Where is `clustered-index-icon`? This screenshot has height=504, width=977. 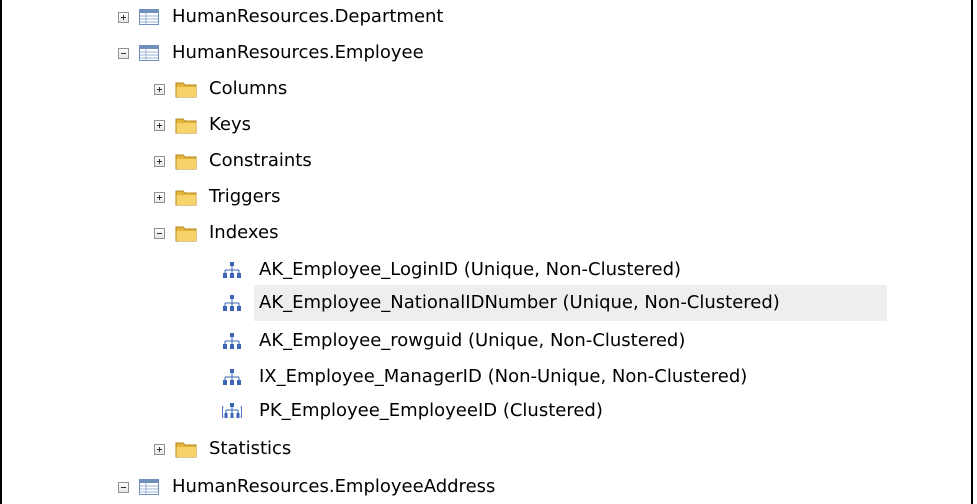
clustered-index-icon is located at coordinates (232, 411).